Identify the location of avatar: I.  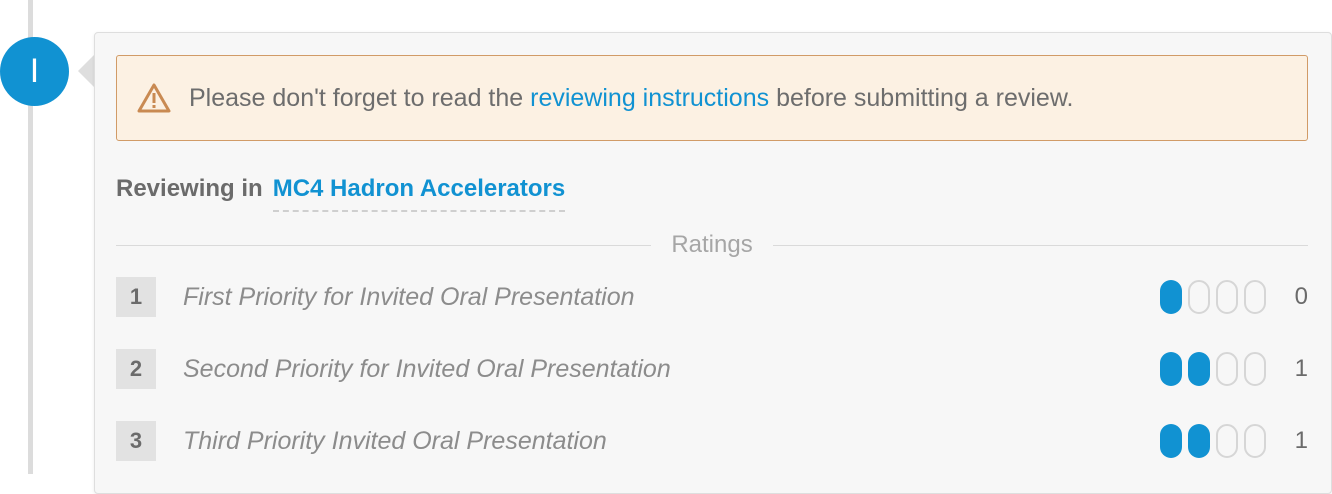
(34, 71).